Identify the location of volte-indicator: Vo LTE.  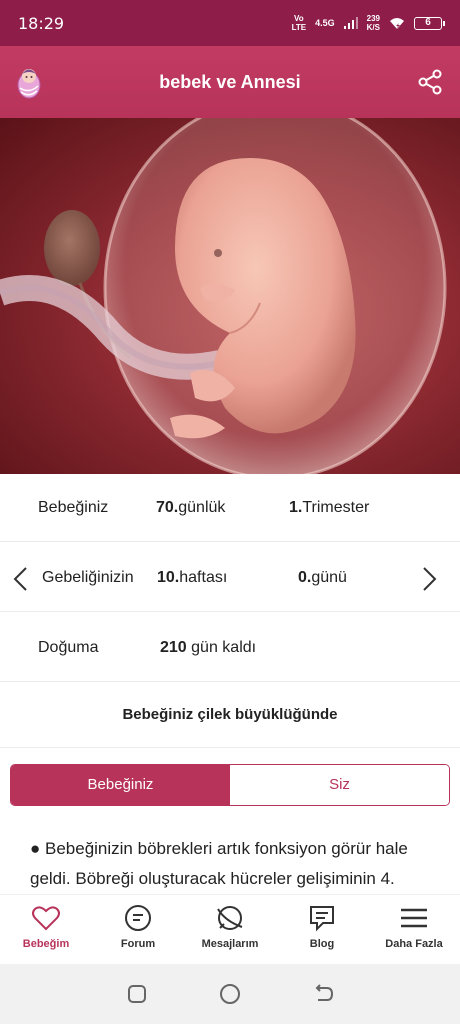
(299, 23).